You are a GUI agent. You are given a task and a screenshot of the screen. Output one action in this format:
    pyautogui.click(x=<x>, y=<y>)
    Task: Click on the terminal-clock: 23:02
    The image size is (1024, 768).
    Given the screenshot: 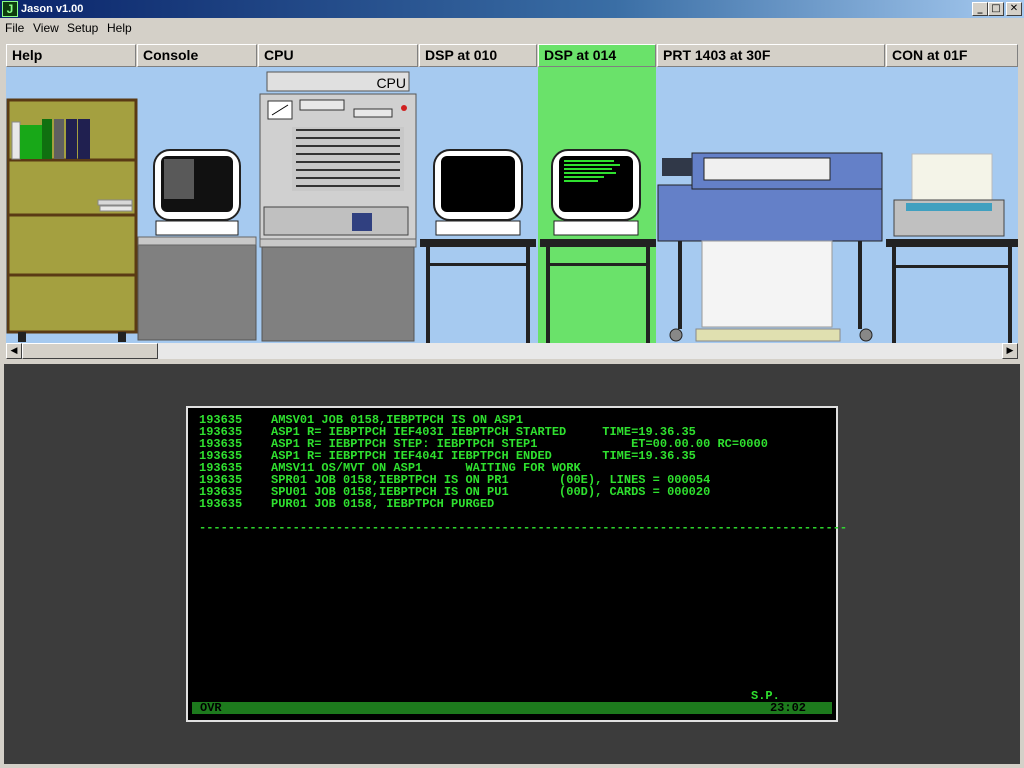 What is the action you would take?
    pyautogui.click(x=787, y=708)
    